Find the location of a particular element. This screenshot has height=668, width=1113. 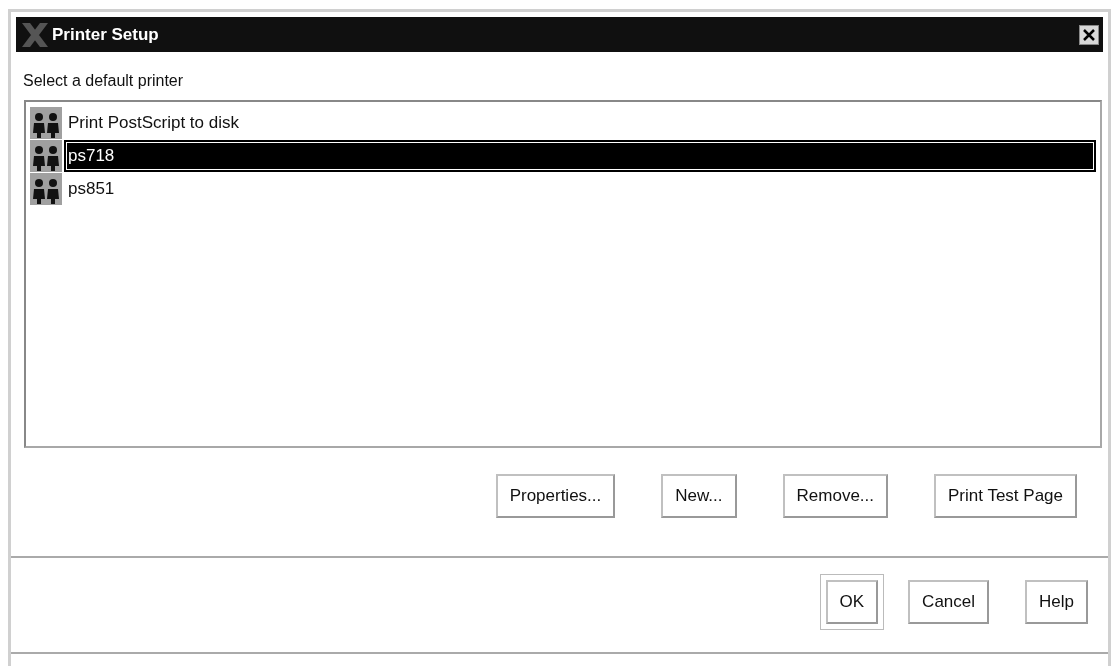

printer-item: ps718 is located at coordinates (580, 156).